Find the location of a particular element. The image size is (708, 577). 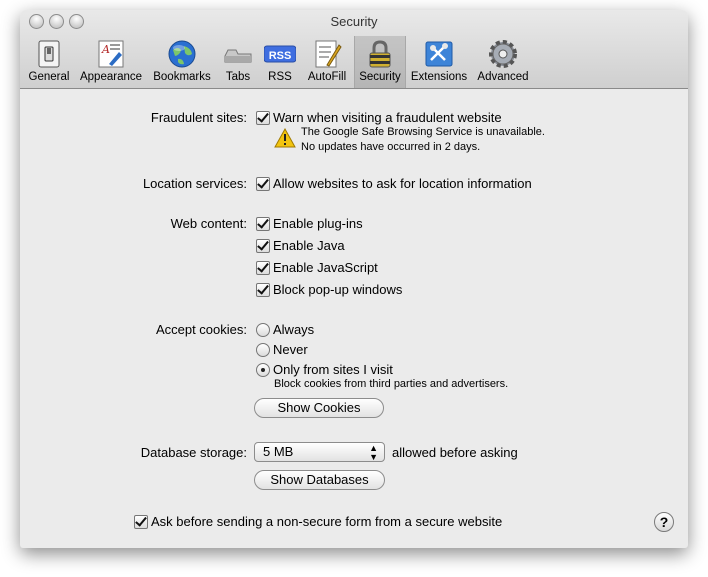

rss-icon: RSS is located at coordinates (280, 54).